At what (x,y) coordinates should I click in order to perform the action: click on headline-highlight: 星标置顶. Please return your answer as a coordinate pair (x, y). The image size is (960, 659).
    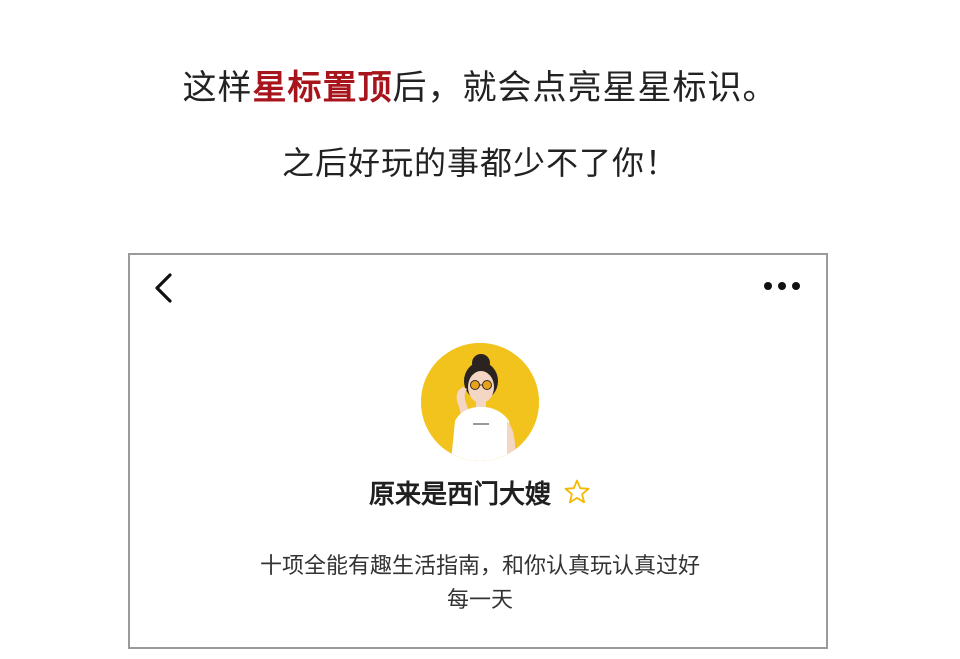
    Looking at the image, I should click on (322, 88).